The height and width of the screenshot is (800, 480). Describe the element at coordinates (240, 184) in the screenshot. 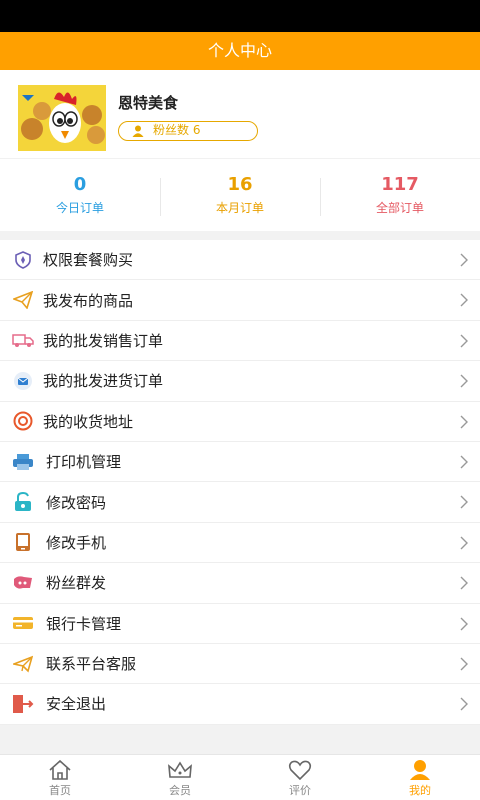

I see `stat-value: 16` at that location.